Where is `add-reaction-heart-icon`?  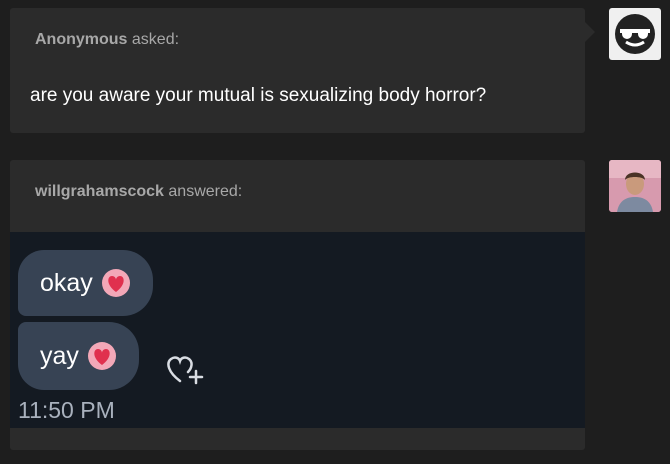
add-reaction-heart-icon is located at coordinates (185, 370).